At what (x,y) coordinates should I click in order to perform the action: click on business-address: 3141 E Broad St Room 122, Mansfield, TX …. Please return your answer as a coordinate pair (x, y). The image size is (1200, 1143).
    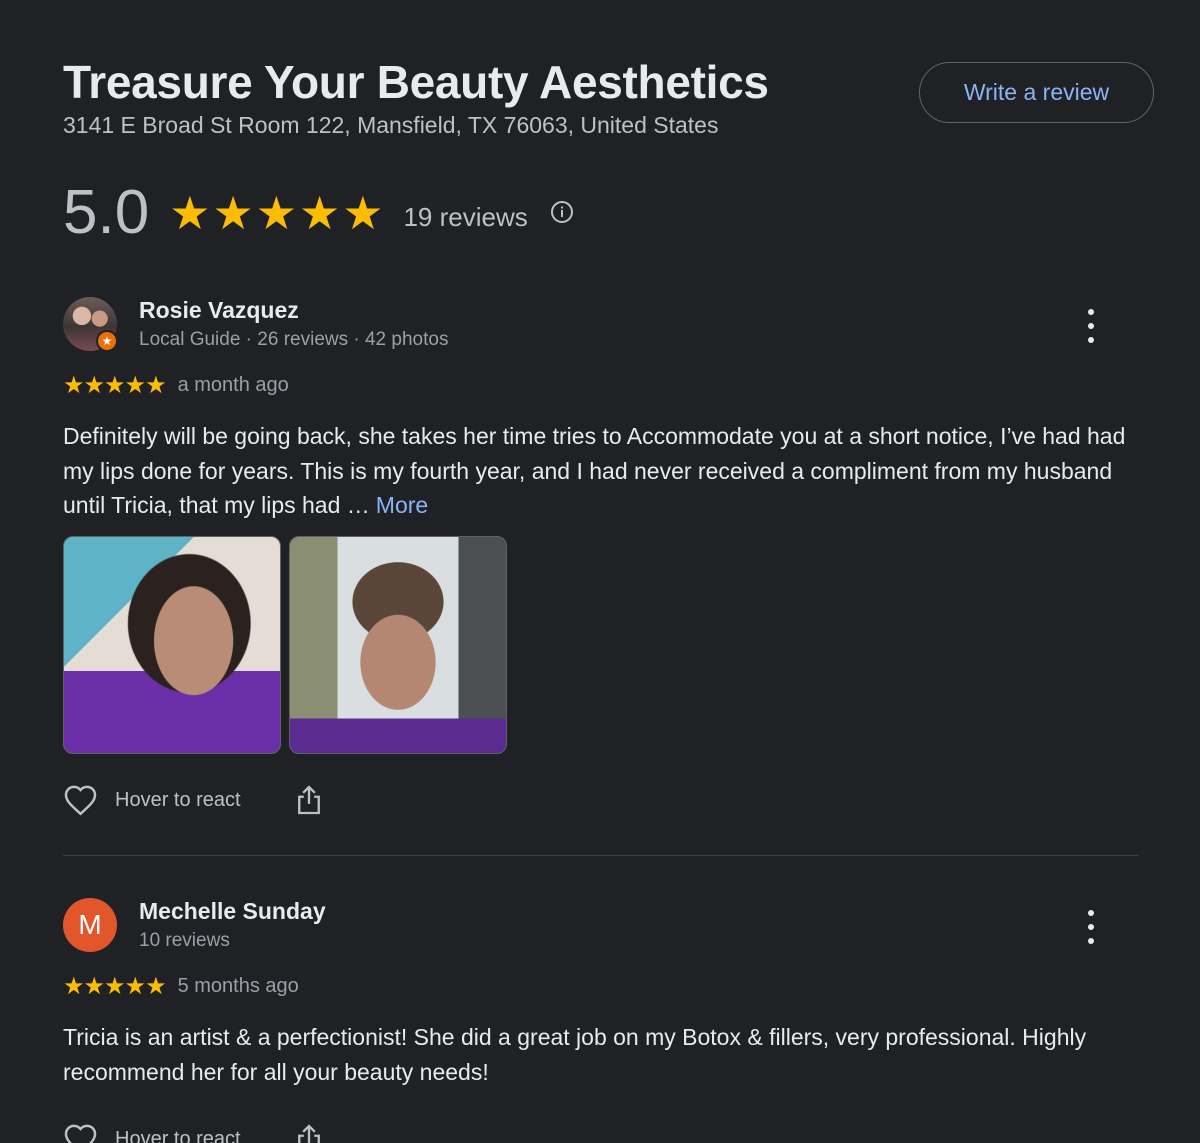
    Looking at the image, I should click on (391, 125).